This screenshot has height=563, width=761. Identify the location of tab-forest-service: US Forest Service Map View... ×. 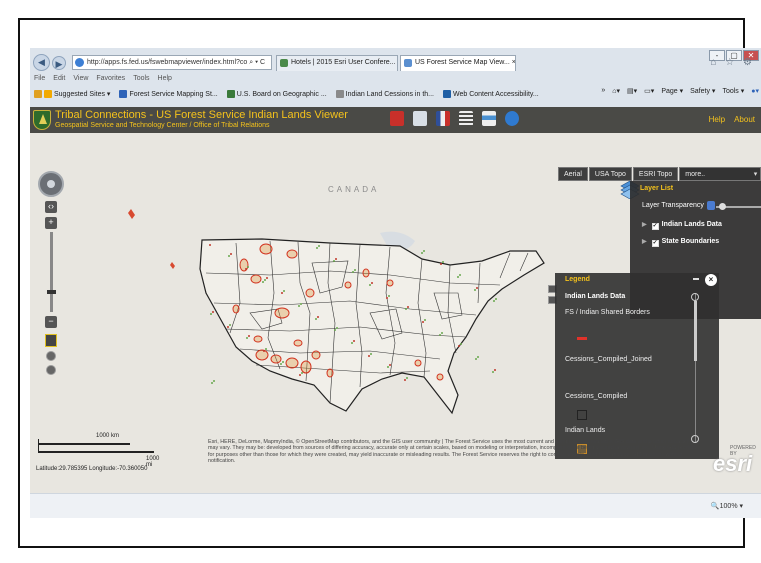
(458, 63).